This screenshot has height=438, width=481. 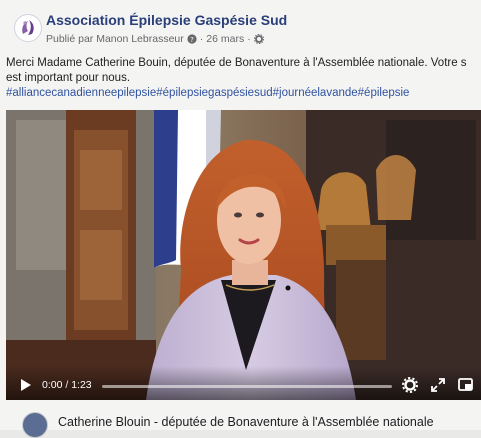 I want to click on next-post-avatar, so click(x=35, y=425).